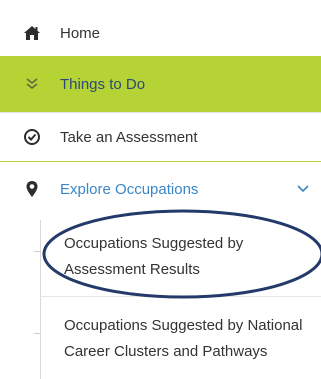 The width and height of the screenshot is (321, 379). What do you see at coordinates (32, 84) in the screenshot?
I see `double-chevron-down-icon` at bounding box center [32, 84].